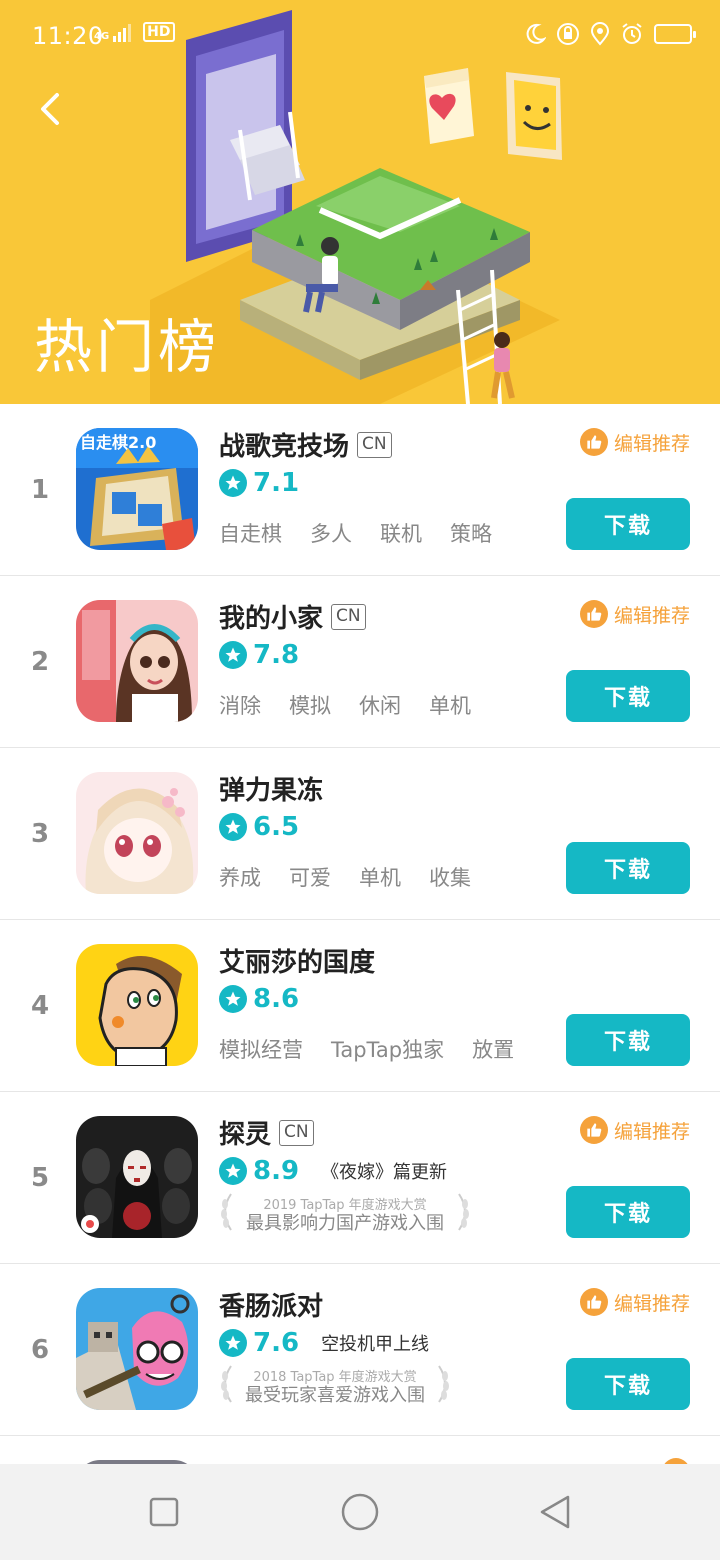  What do you see at coordinates (610, 34) in the screenshot?
I see `status-icons` at bounding box center [610, 34].